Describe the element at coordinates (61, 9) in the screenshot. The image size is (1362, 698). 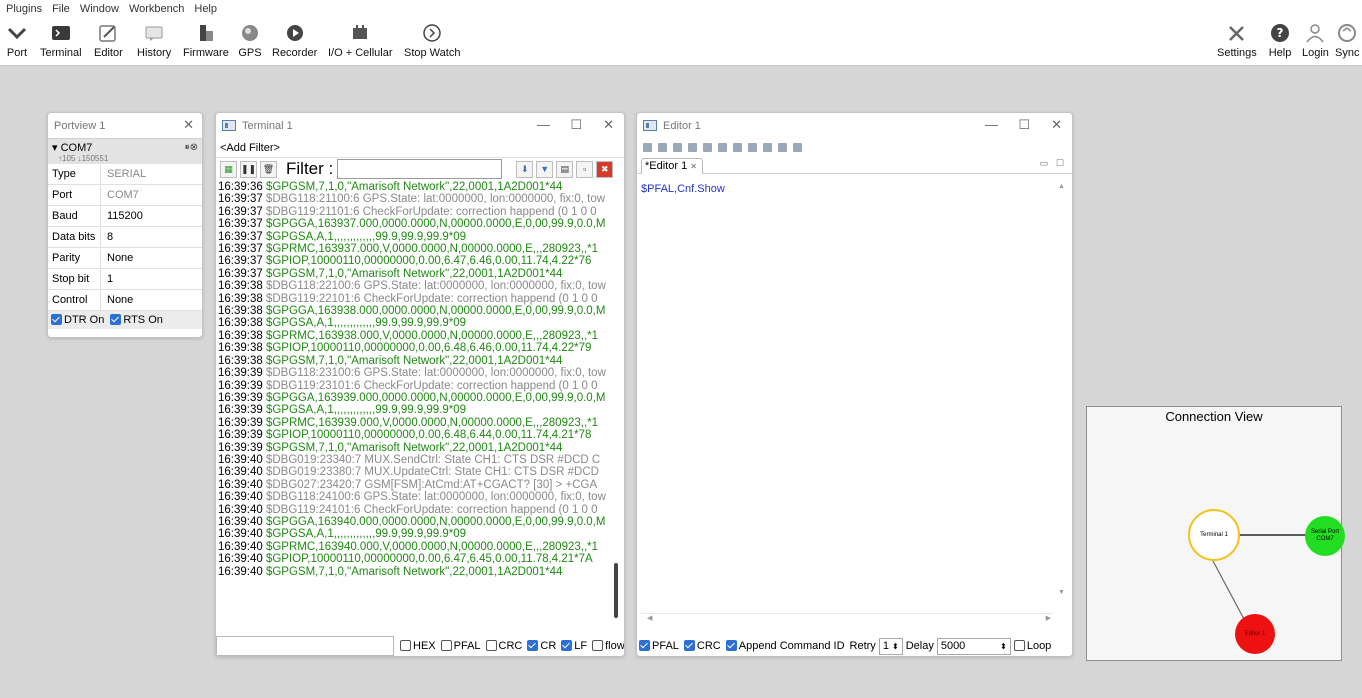
I see `menu-file: File` at that location.